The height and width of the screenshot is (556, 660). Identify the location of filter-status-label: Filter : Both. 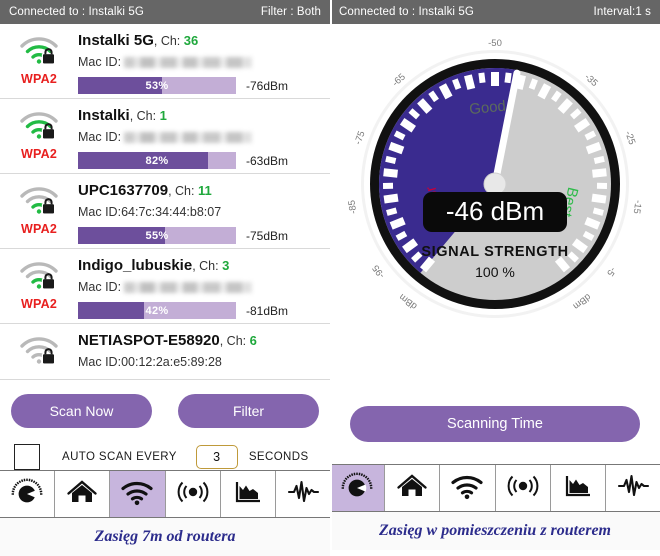
(291, 12).